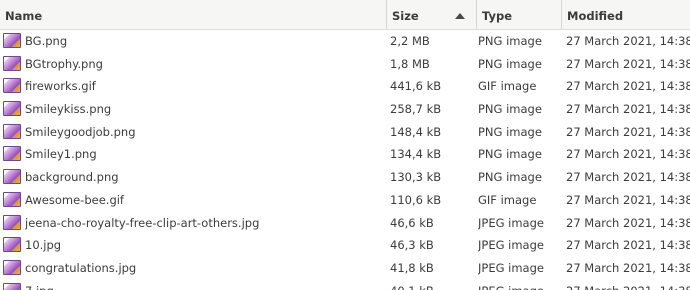 The width and height of the screenshot is (690, 290). I want to click on column-header-modified: Modified, so click(625, 14).